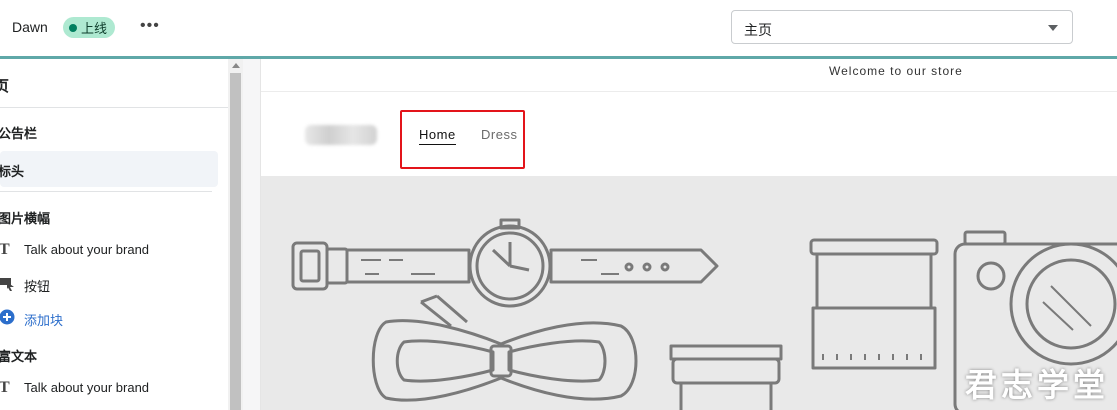 The image size is (1117, 410). Describe the element at coordinates (37, 286) in the screenshot. I see `block-button-label: 按钮` at that location.